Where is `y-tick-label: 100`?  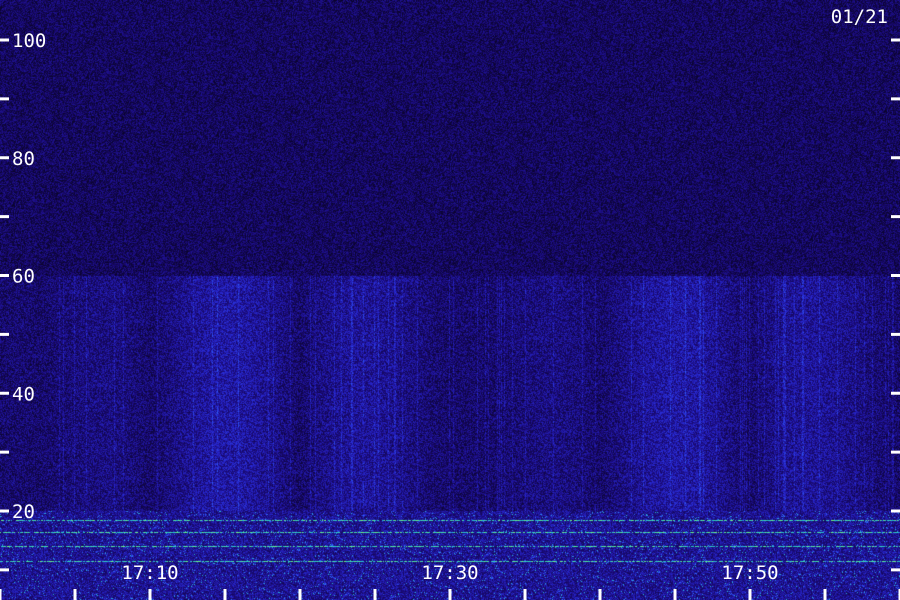
y-tick-label: 100 is located at coordinates (29, 41).